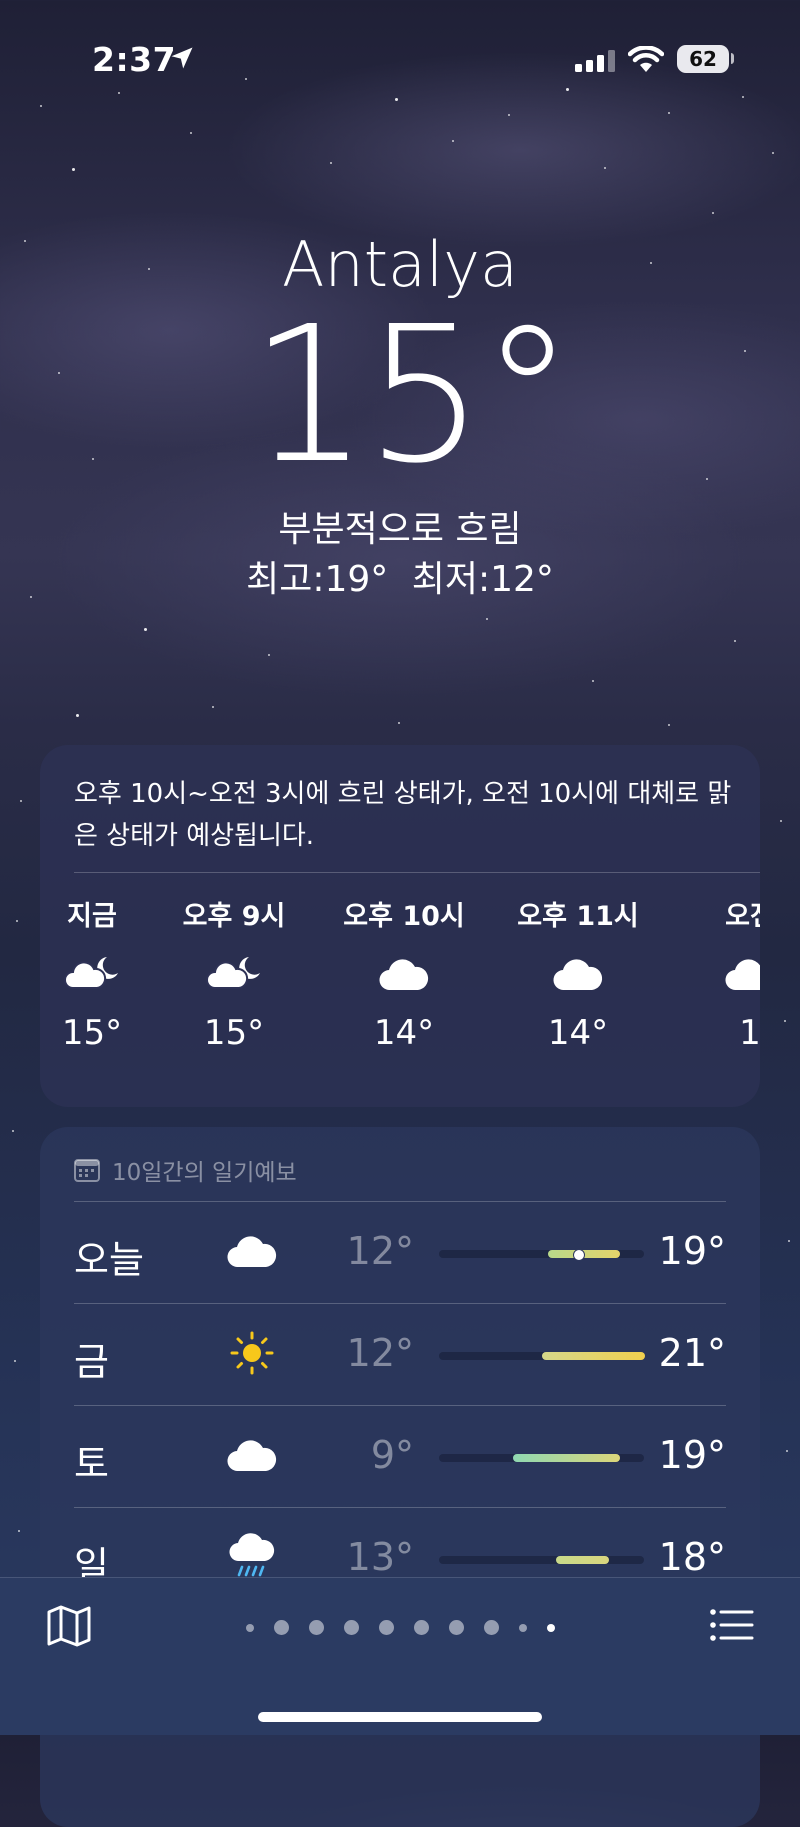  I want to click on page-indicator, so click(400, 1627).